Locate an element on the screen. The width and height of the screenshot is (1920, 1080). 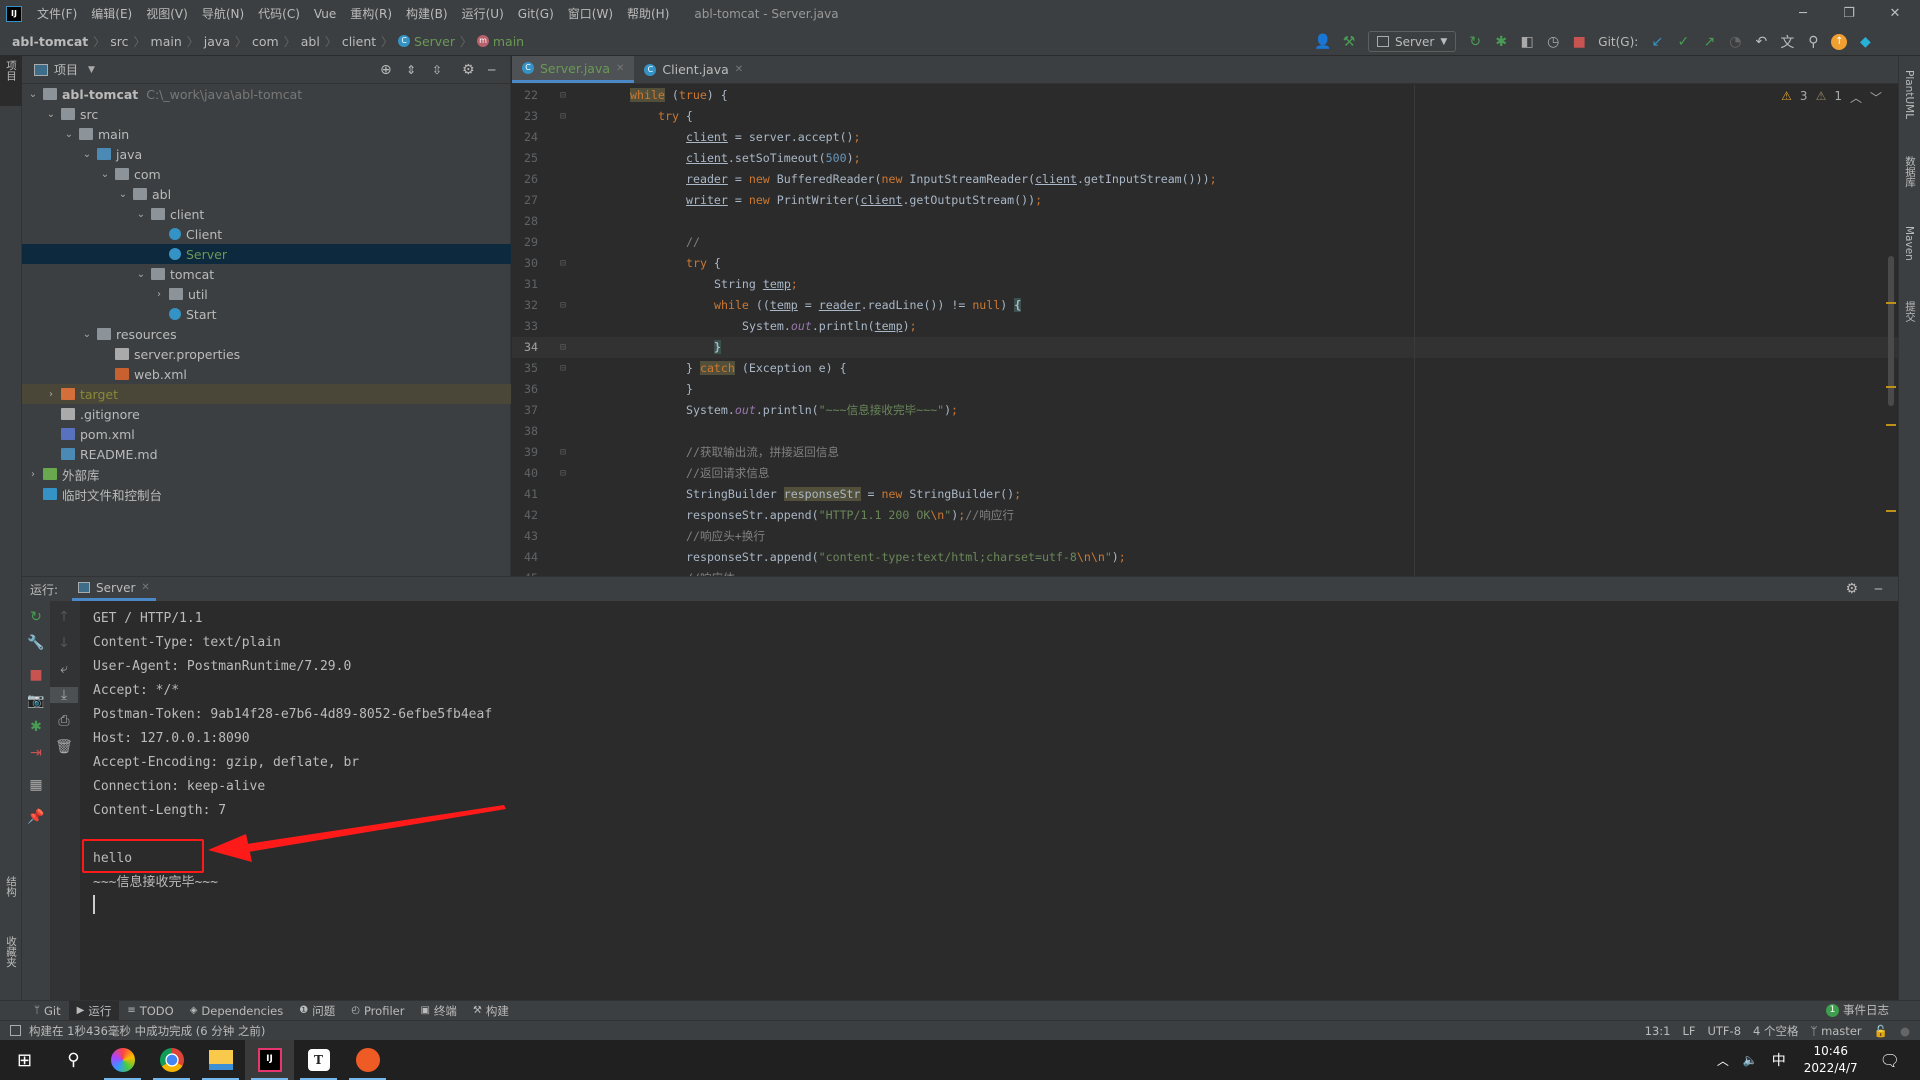
locate-icon: ⊕ is located at coordinates (386, 70).